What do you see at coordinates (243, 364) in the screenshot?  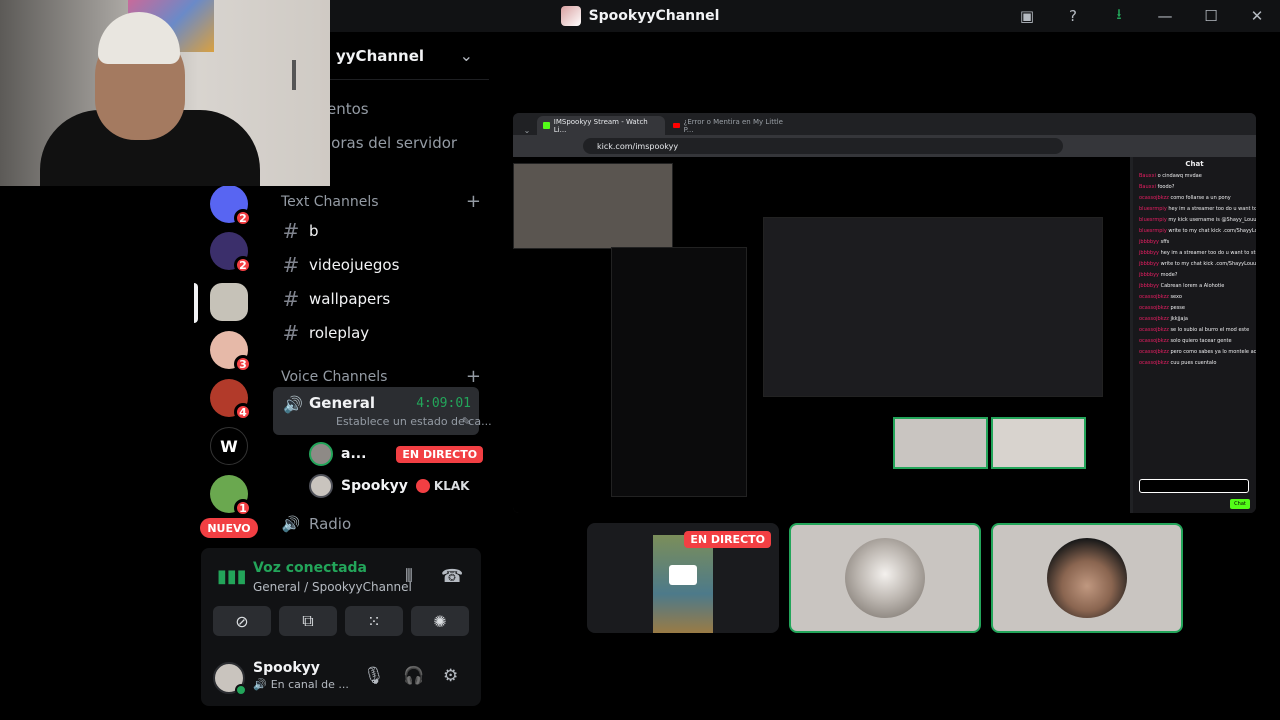 I see `server-badge: 3` at bounding box center [243, 364].